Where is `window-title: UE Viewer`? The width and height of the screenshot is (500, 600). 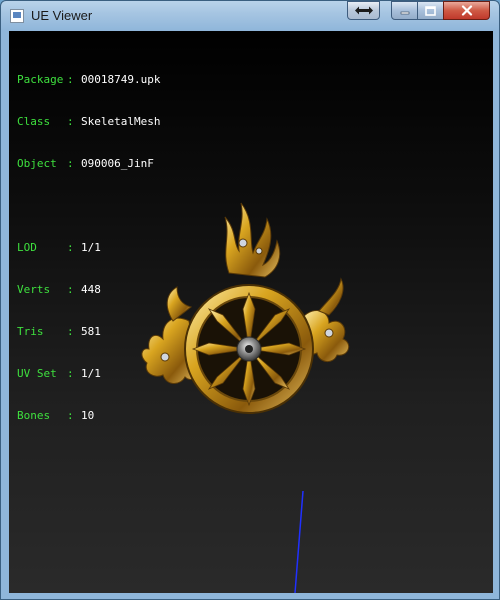 window-title: UE Viewer is located at coordinates (62, 15).